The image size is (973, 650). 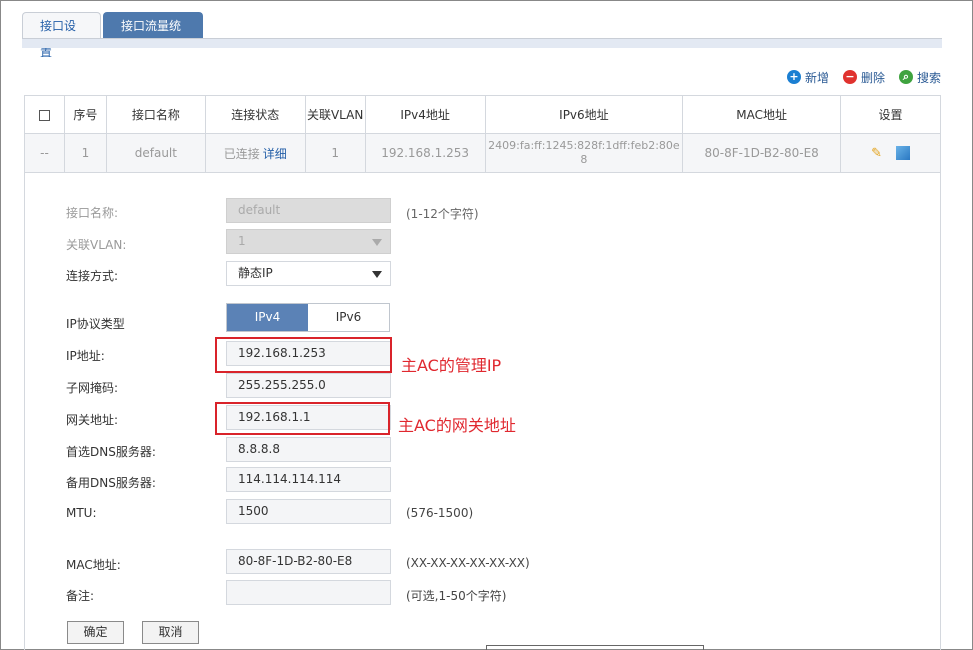 I want to click on search-button: ⌕ 搜索, so click(x=919, y=77).